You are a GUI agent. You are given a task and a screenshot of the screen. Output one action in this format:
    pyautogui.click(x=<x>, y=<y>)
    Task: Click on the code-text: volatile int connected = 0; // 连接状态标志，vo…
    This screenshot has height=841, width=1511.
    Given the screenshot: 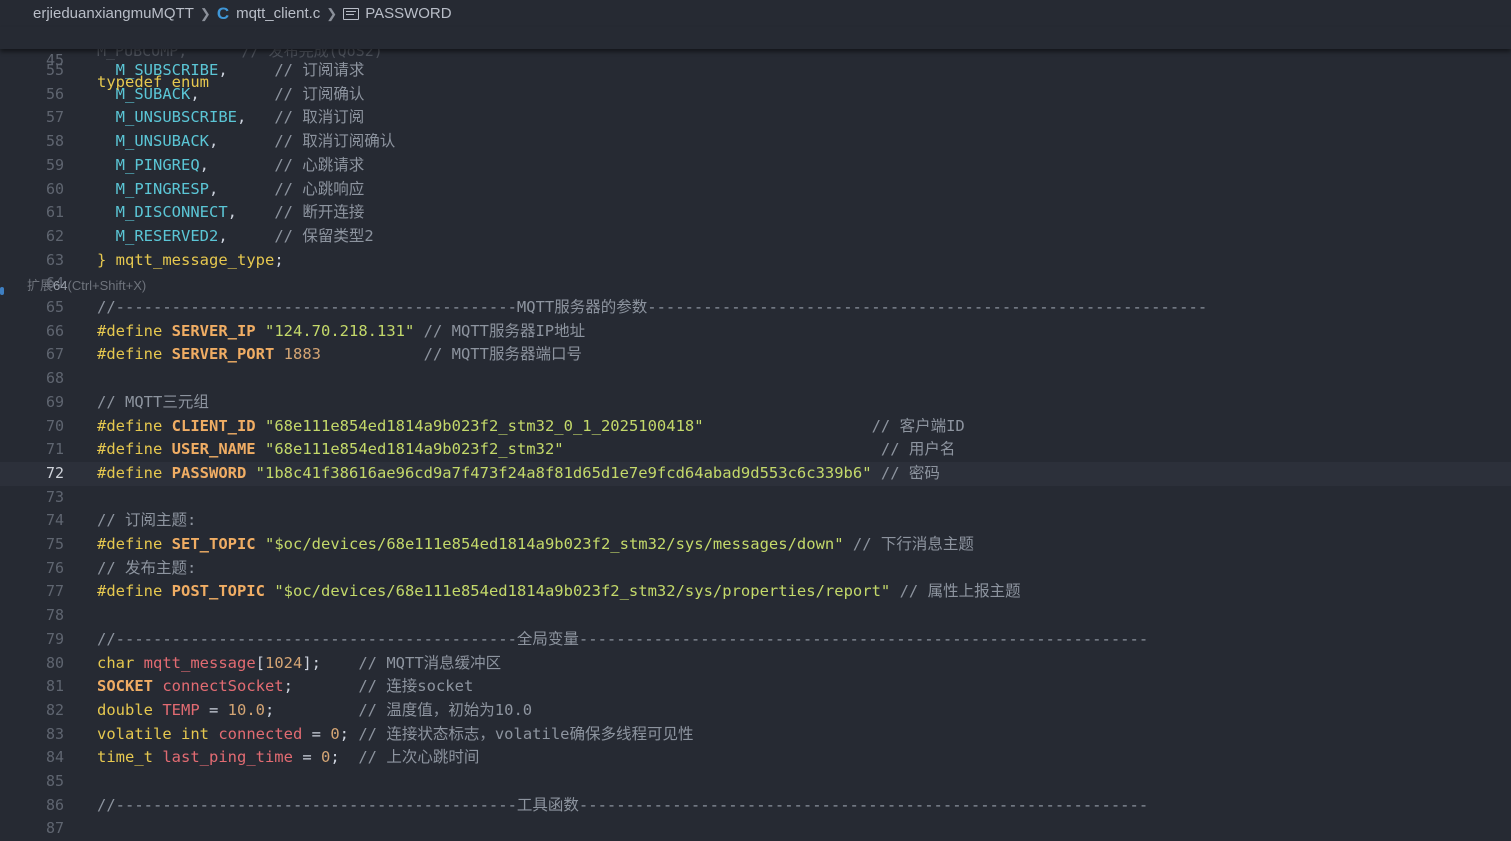 What is the action you would take?
    pyautogui.click(x=395, y=735)
    